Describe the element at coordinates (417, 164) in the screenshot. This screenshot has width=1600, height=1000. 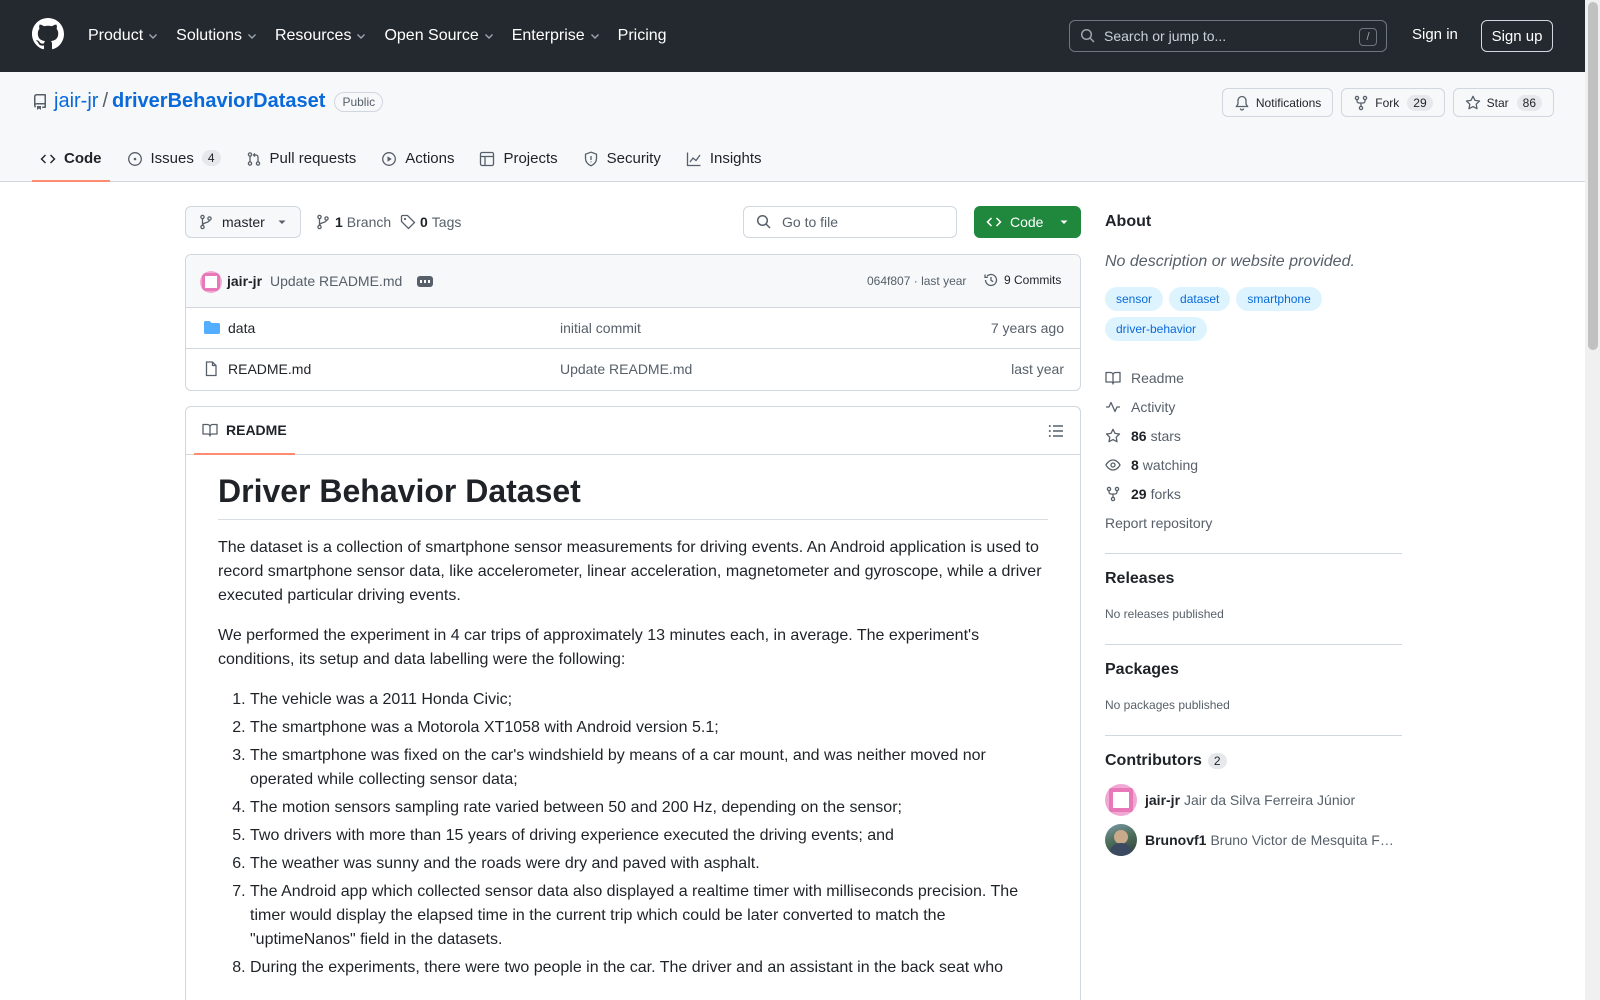
I see `tab-actions: Actions` at that location.